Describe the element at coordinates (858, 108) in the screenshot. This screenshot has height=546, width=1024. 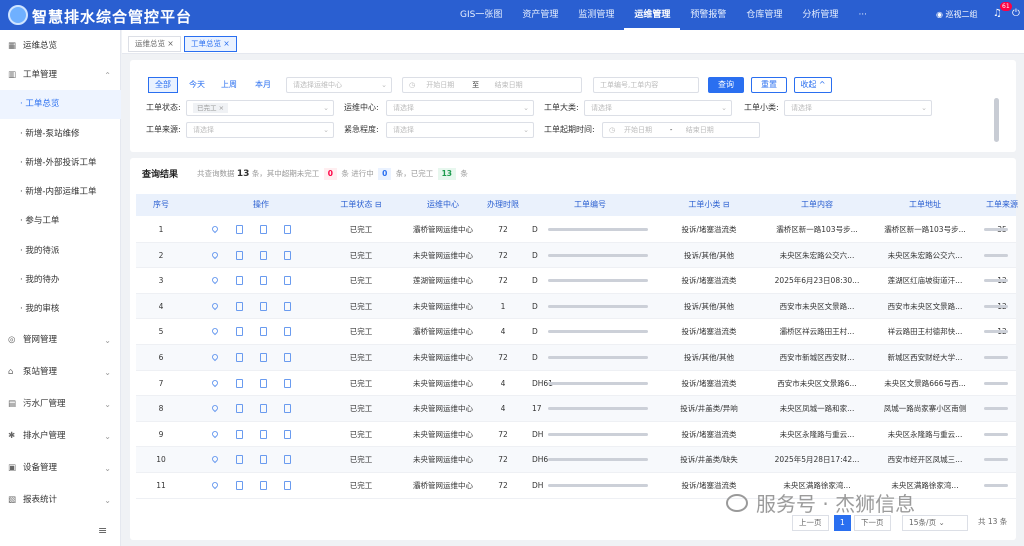
I see `small-category-select: 请选择 ⌄` at that location.